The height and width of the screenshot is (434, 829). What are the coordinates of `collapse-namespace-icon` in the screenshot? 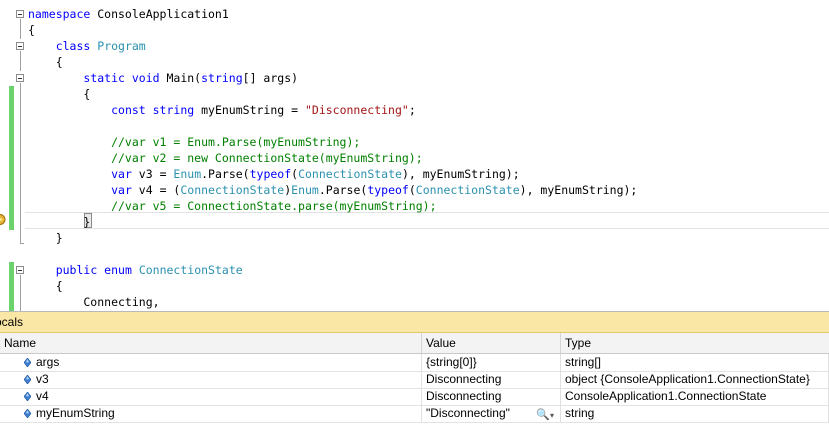 It's located at (20, 14).